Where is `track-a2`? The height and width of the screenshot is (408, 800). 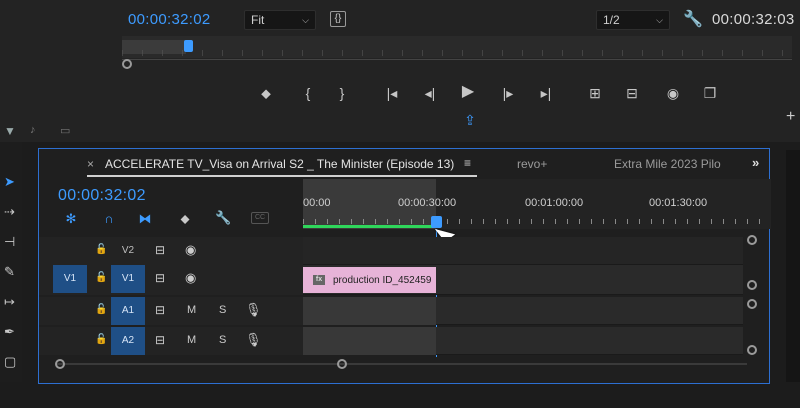 track-a2 is located at coordinates (523, 341).